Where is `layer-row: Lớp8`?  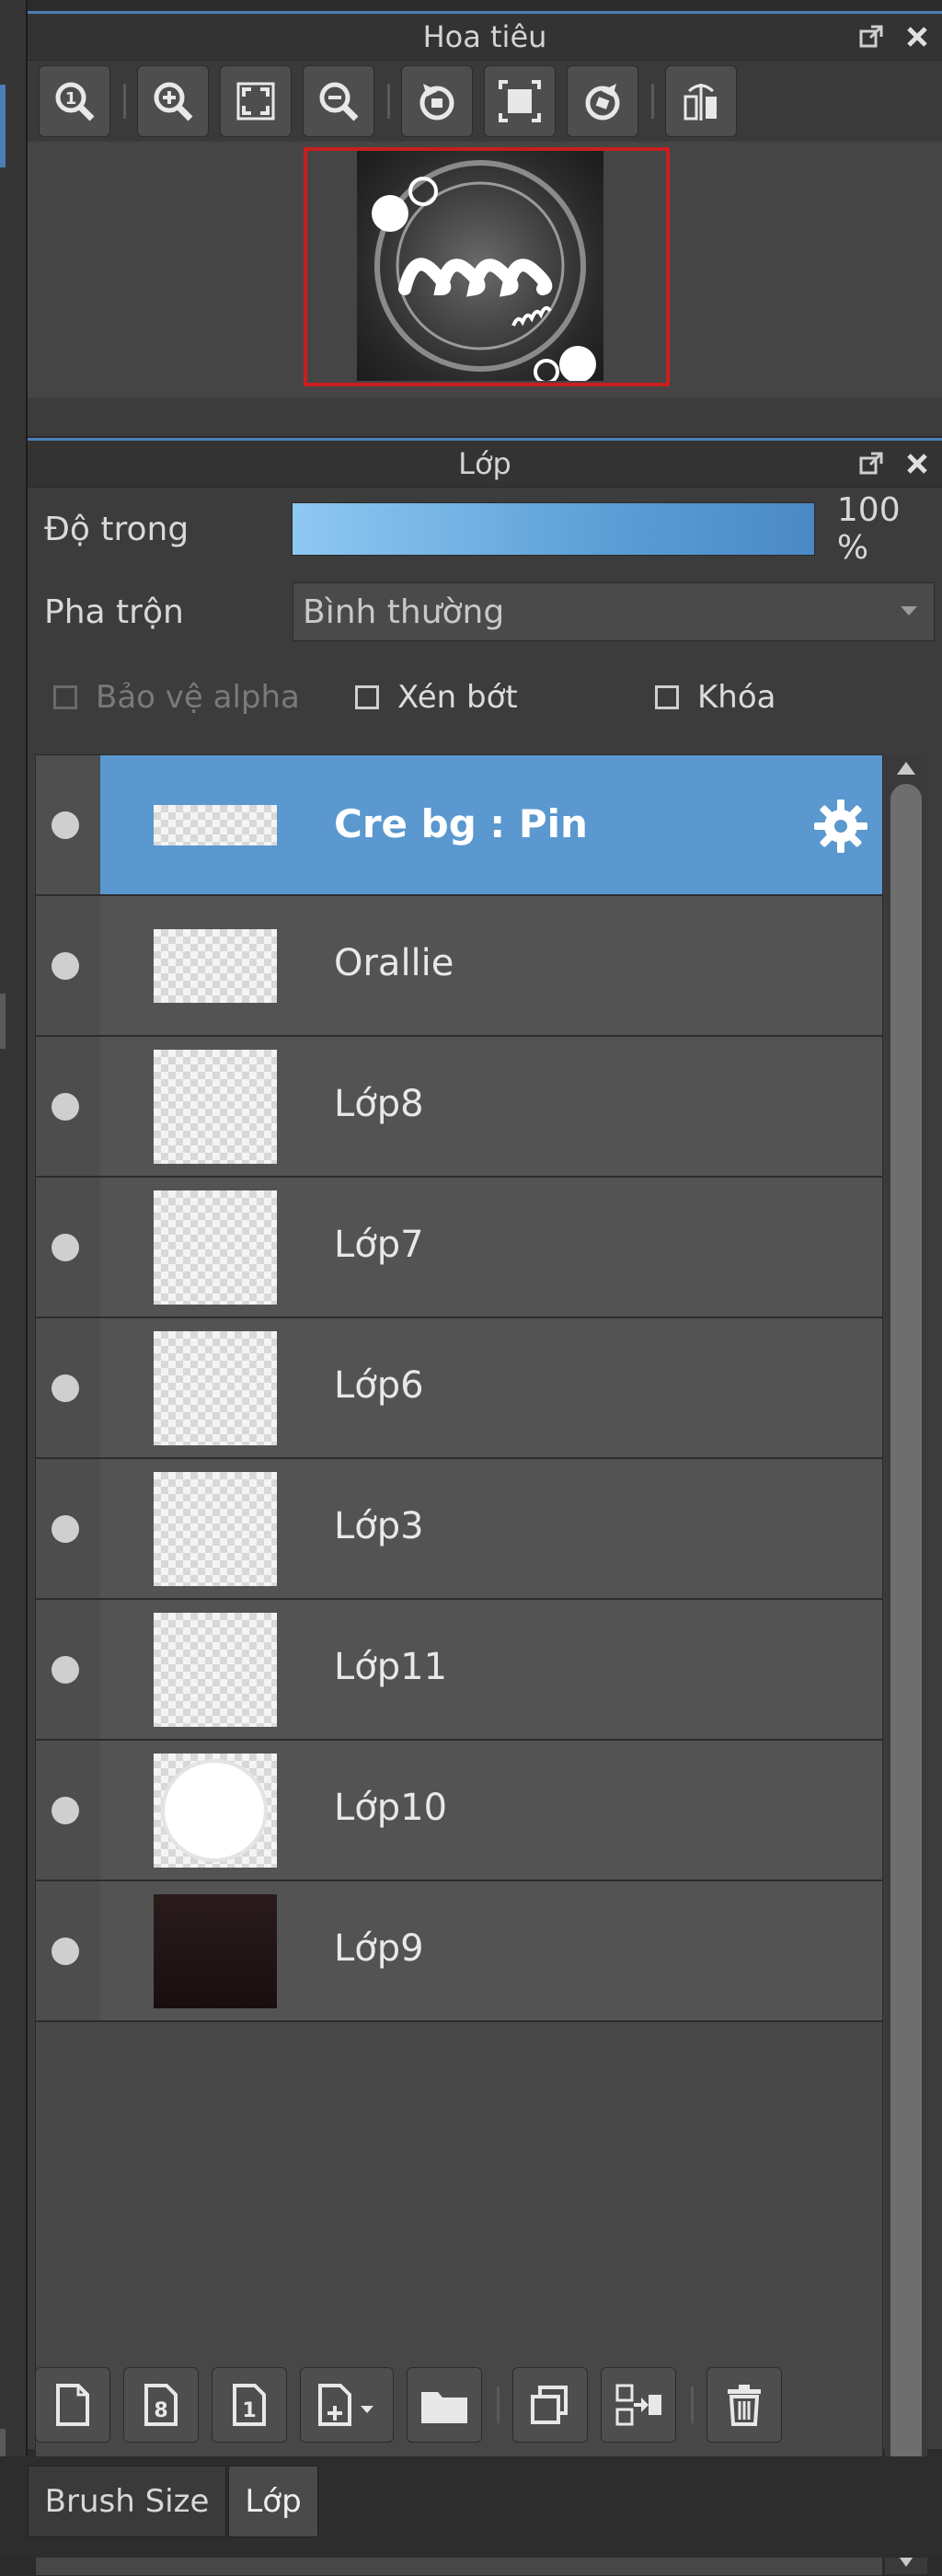 layer-row: Lớp8 is located at coordinates (459, 1107).